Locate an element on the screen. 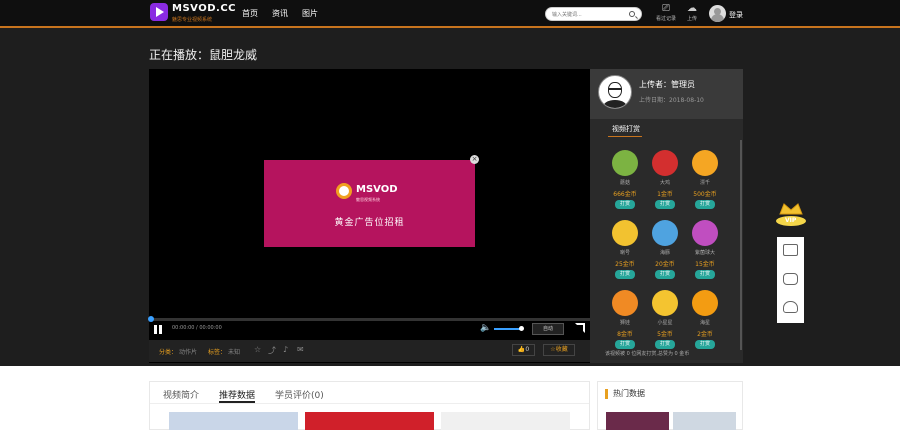 This screenshot has height=430, width=900. volume-icon: 🔈 is located at coordinates (485, 328).